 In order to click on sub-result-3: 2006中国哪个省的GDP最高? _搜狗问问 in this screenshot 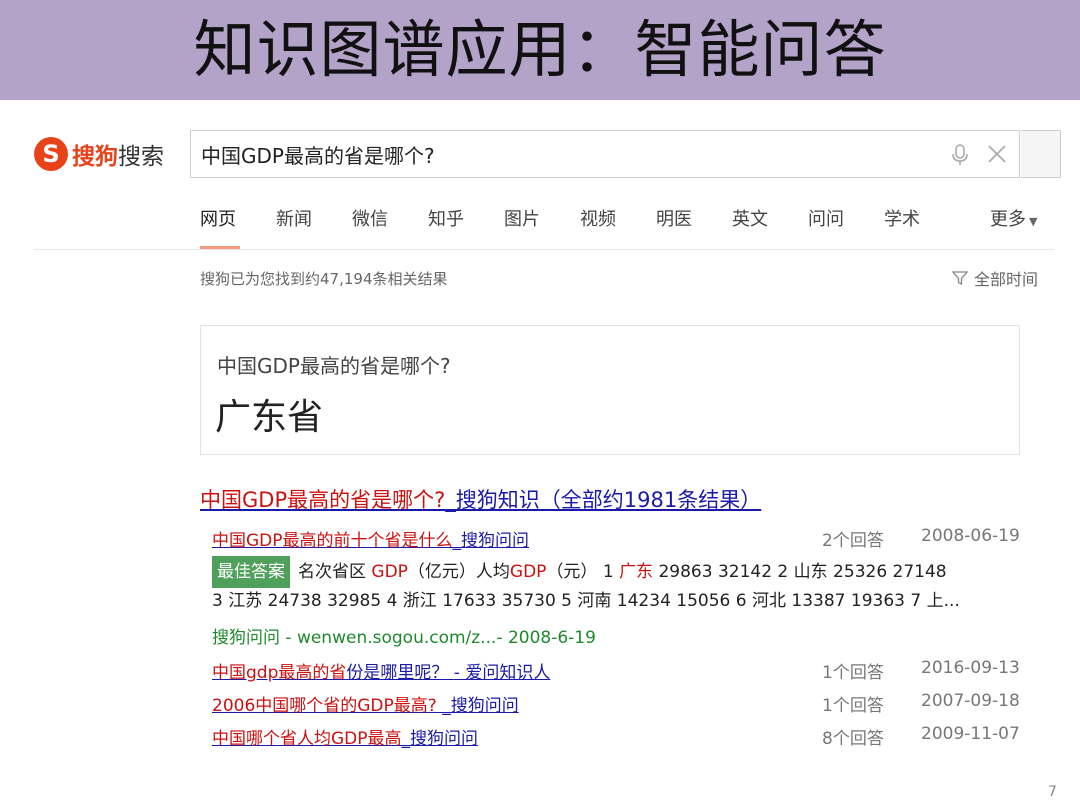, I will do `click(365, 703)`.